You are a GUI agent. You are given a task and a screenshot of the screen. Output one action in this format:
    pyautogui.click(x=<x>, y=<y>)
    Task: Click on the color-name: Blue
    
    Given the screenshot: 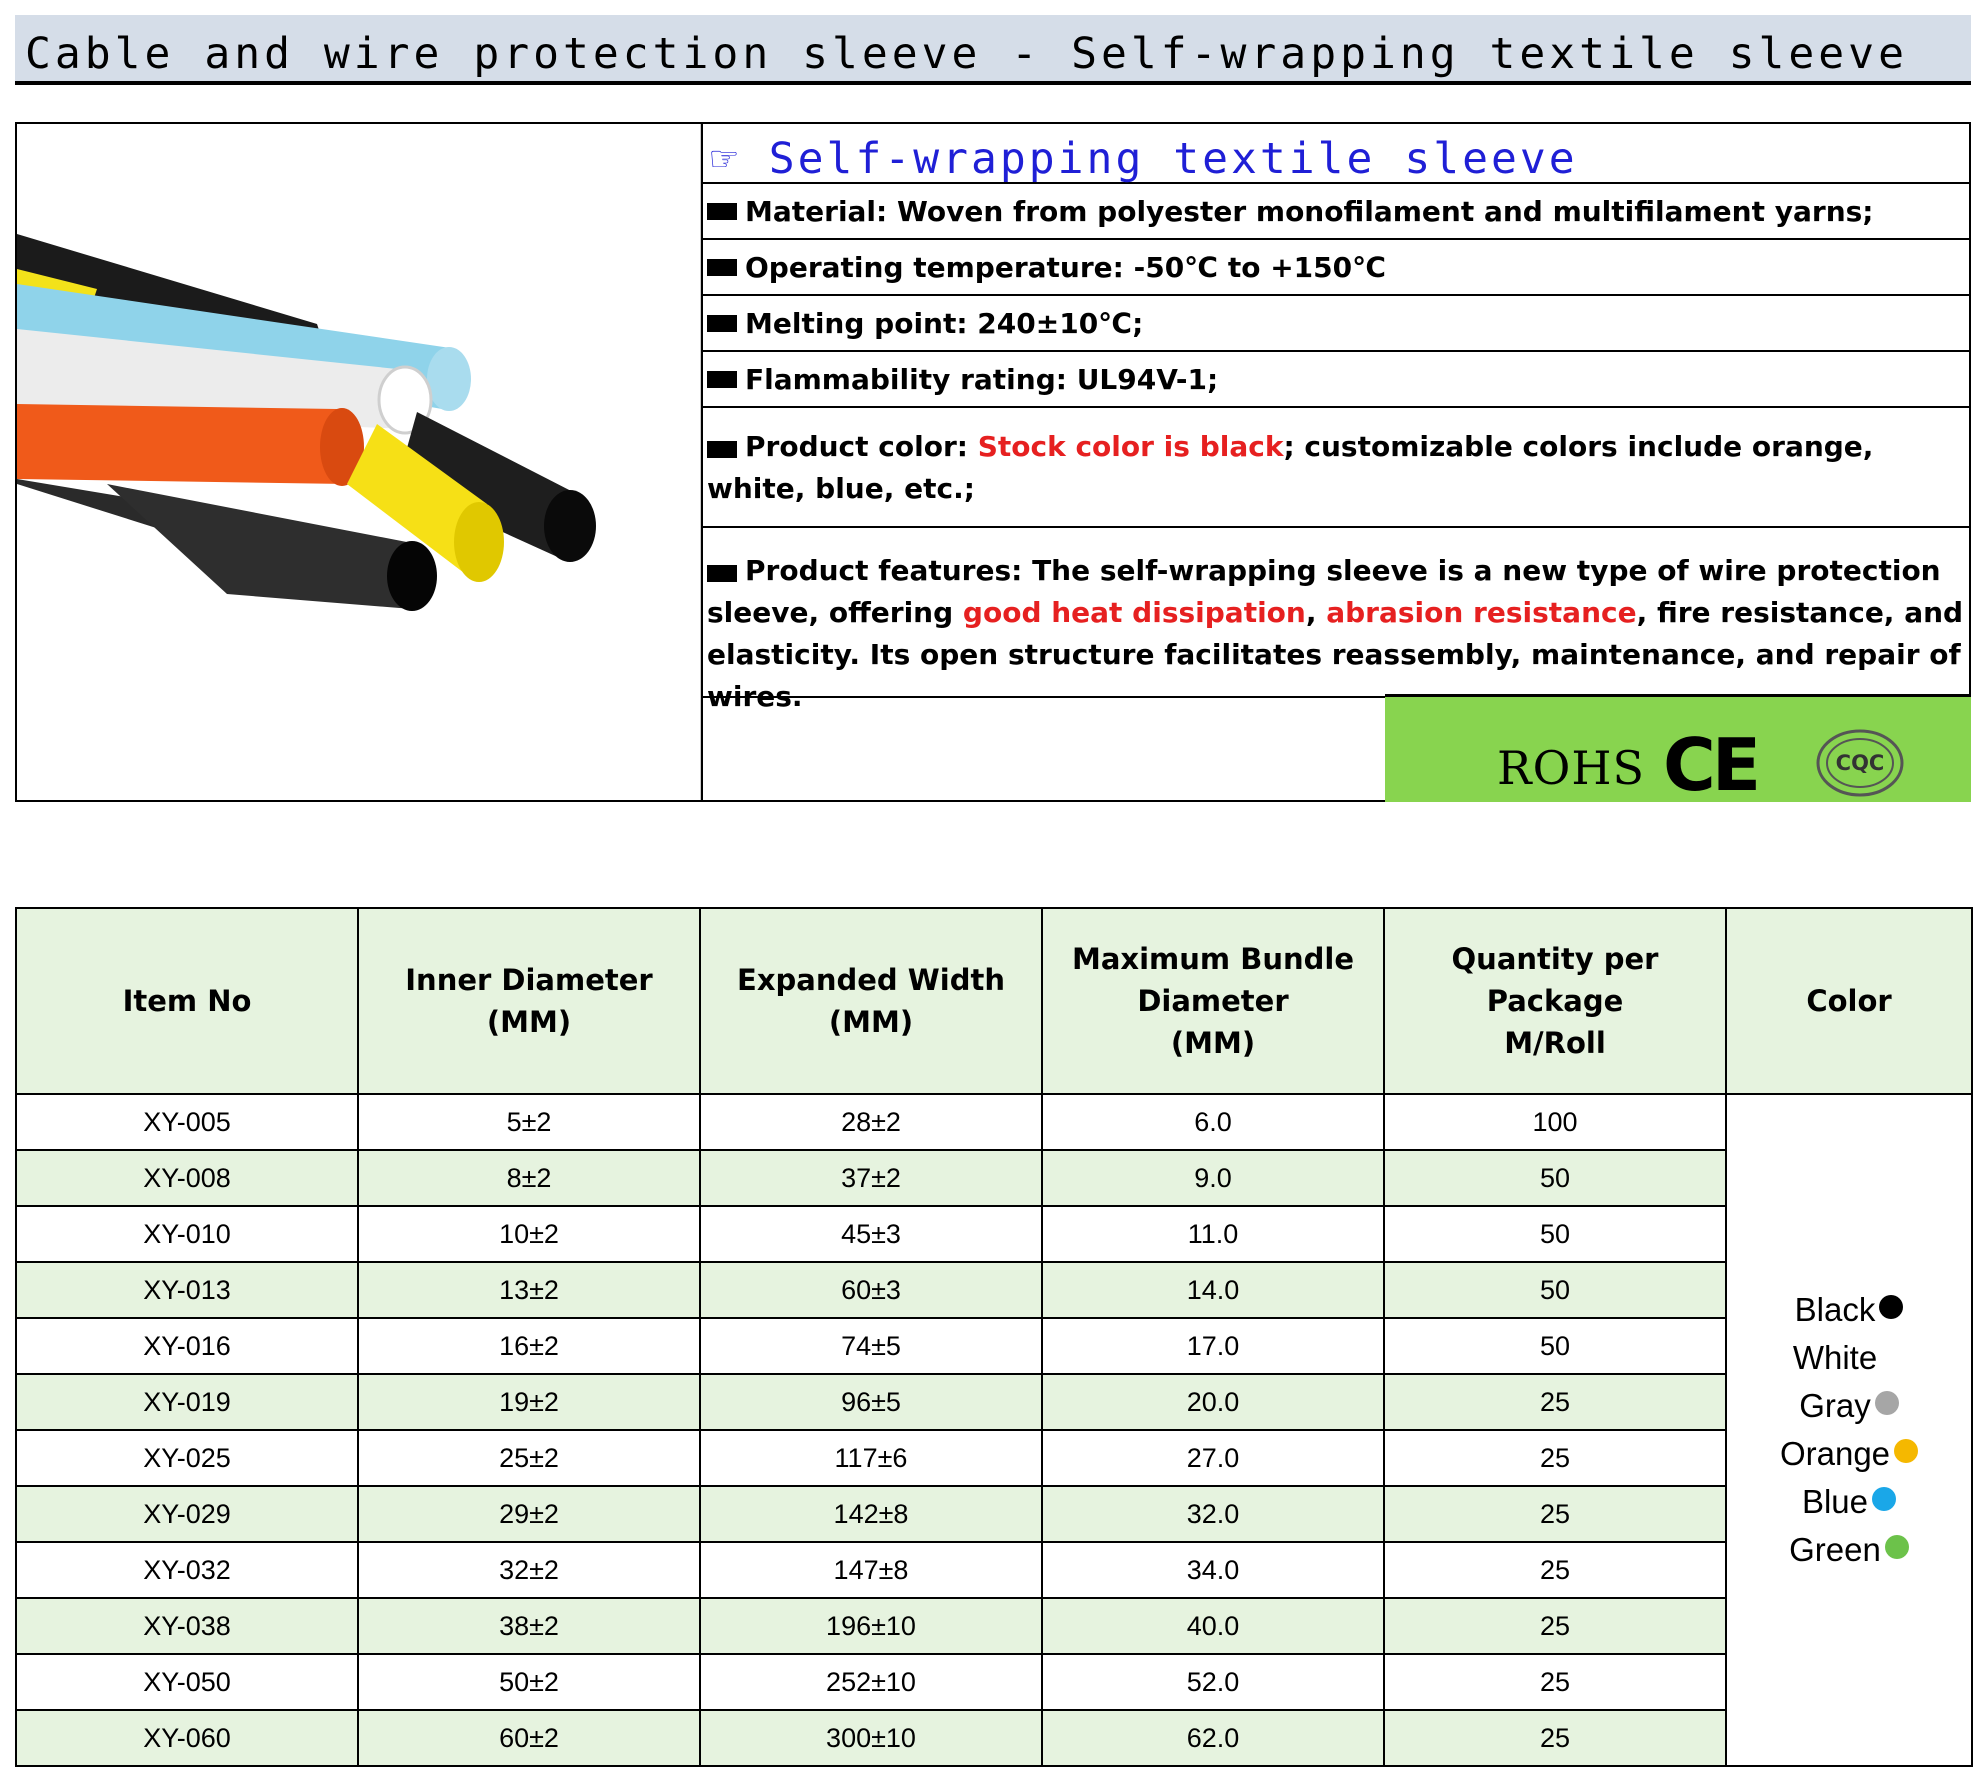 What is the action you would take?
    pyautogui.click(x=1835, y=1501)
    